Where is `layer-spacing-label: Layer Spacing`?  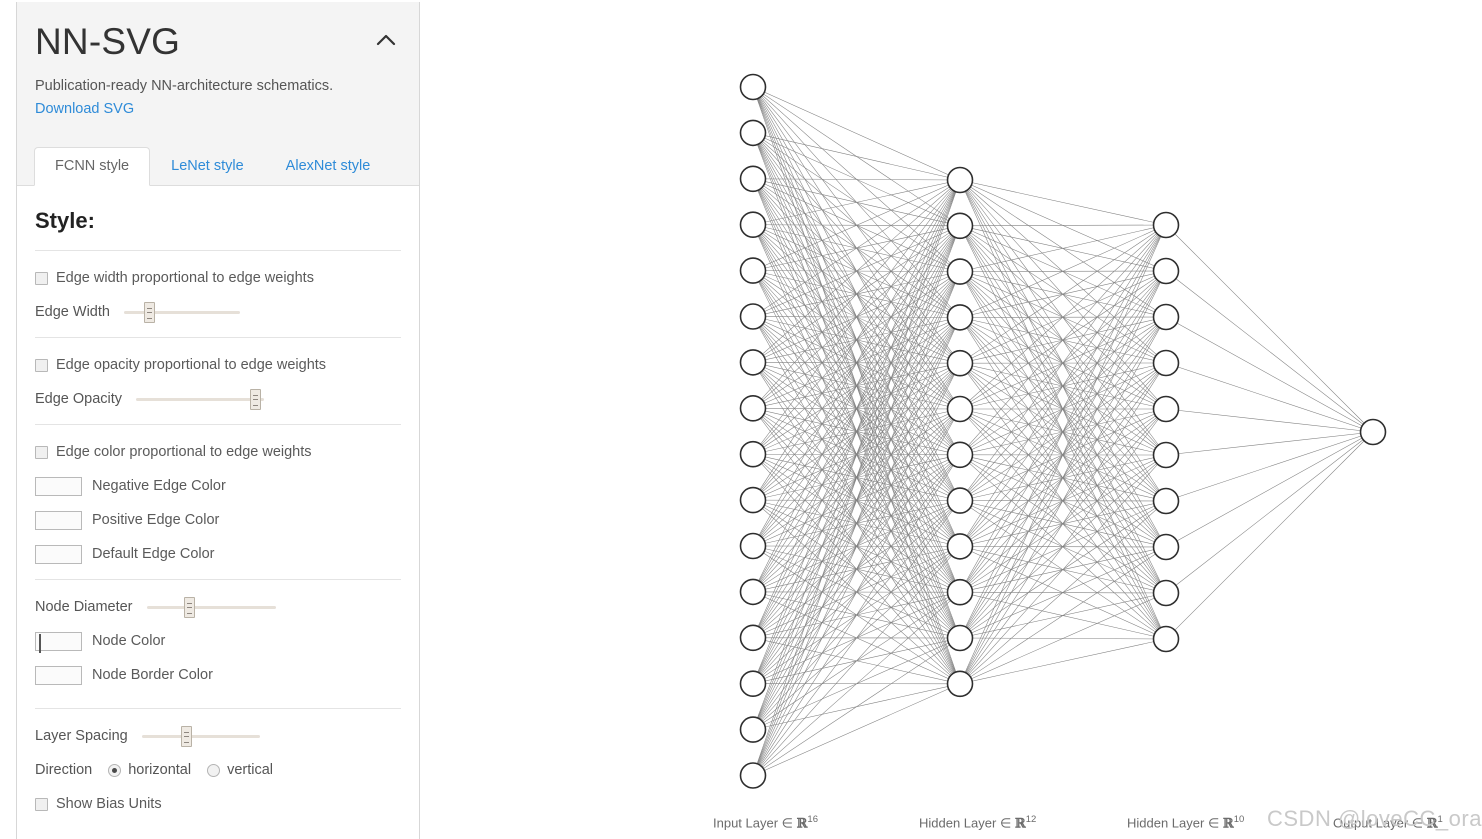 layer-spacing-label: Layer Spacing is located at coordinates (81, 736).